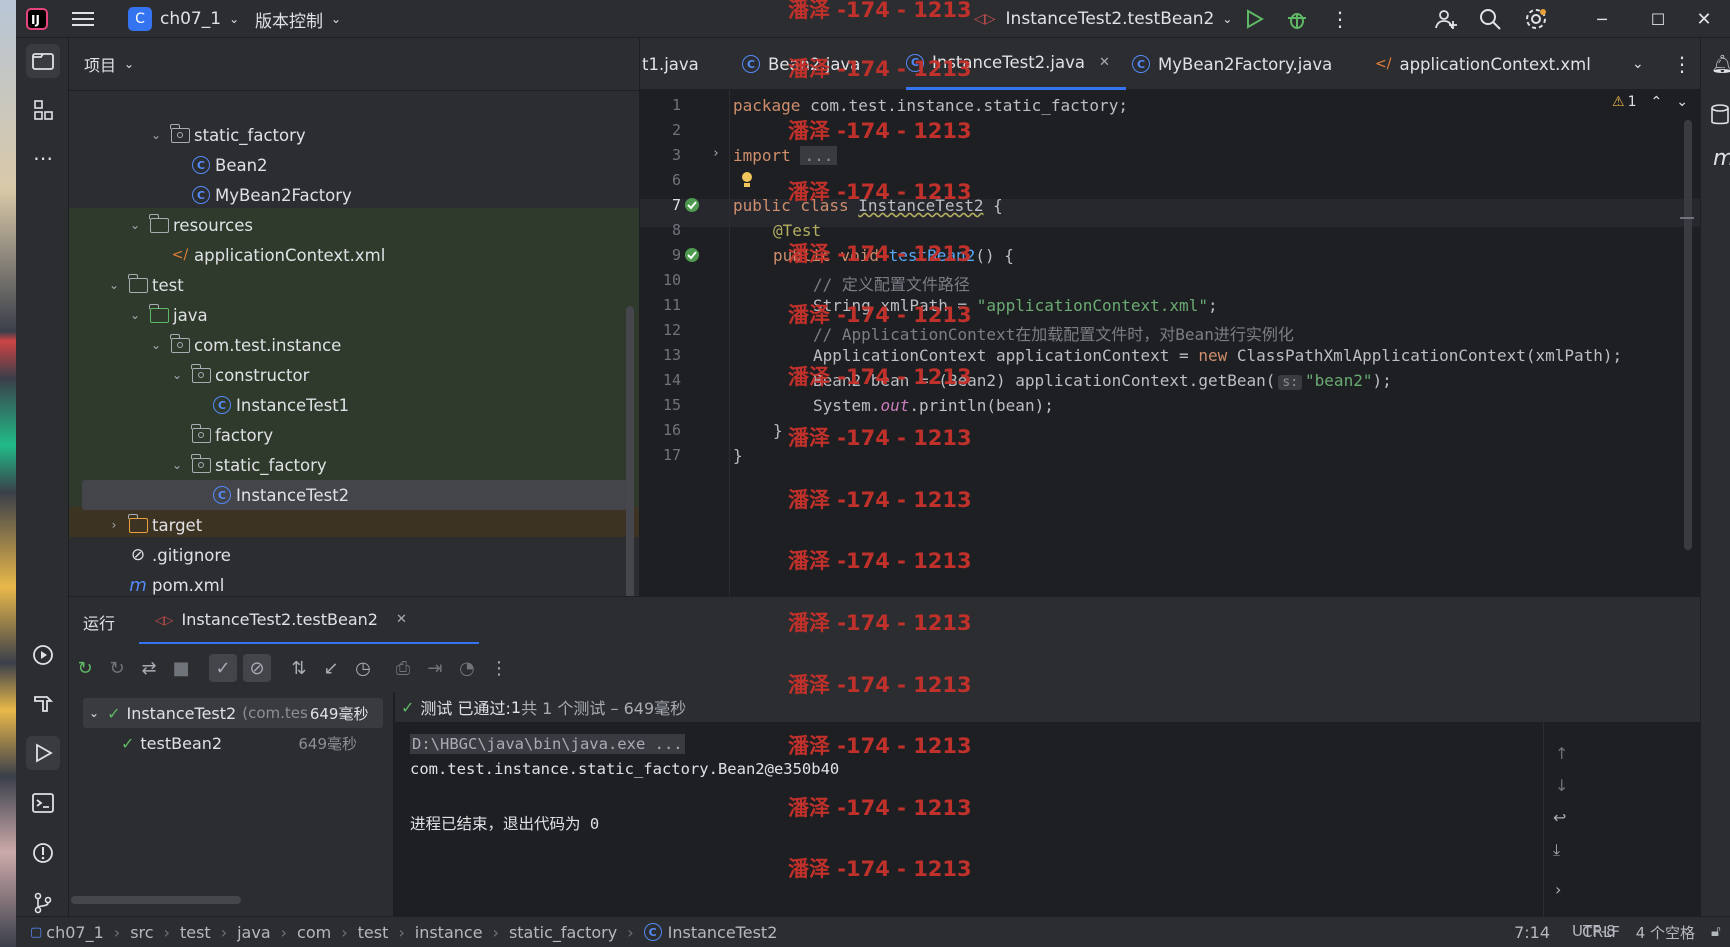 The width and height of the screenshot is (1730, 947). What do you see at coordinates (354, 255) in the screenshot?
I see `tree-item-applicationcontext-xml: </ applicationContext.xml` at bounding box center [354, 255].